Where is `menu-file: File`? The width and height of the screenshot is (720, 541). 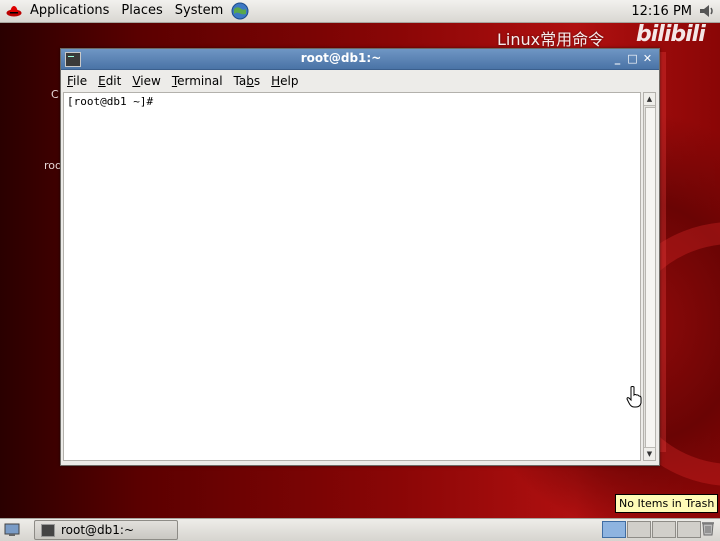 menu-file: File is located at coordinates (77, 81).